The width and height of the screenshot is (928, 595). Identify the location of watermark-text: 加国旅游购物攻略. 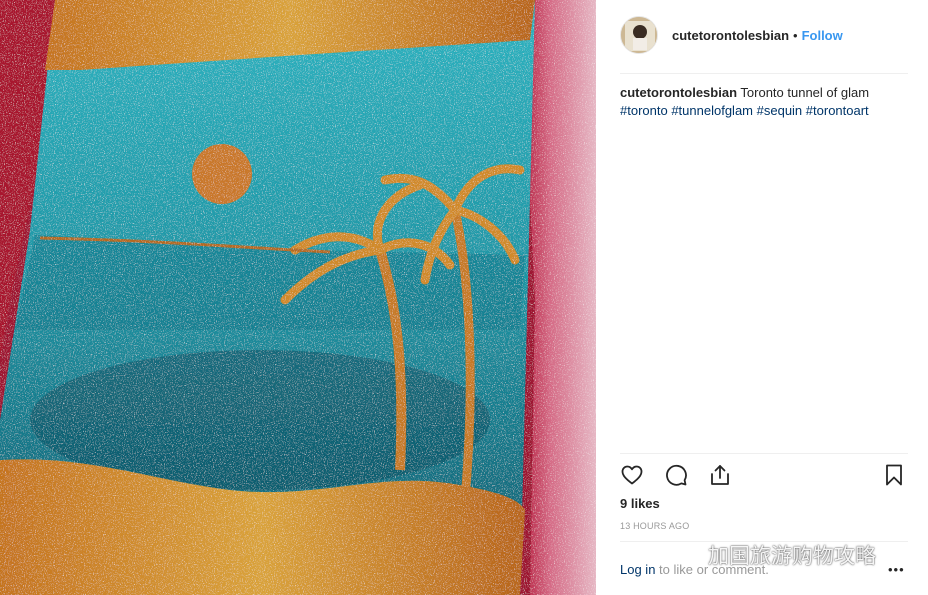
(792, 556).